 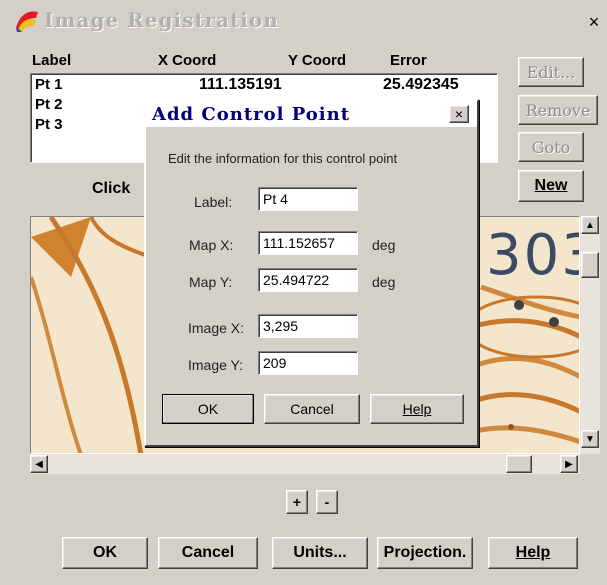 I want to click on cancel-button: Cancel, so click(x=208, y=553).